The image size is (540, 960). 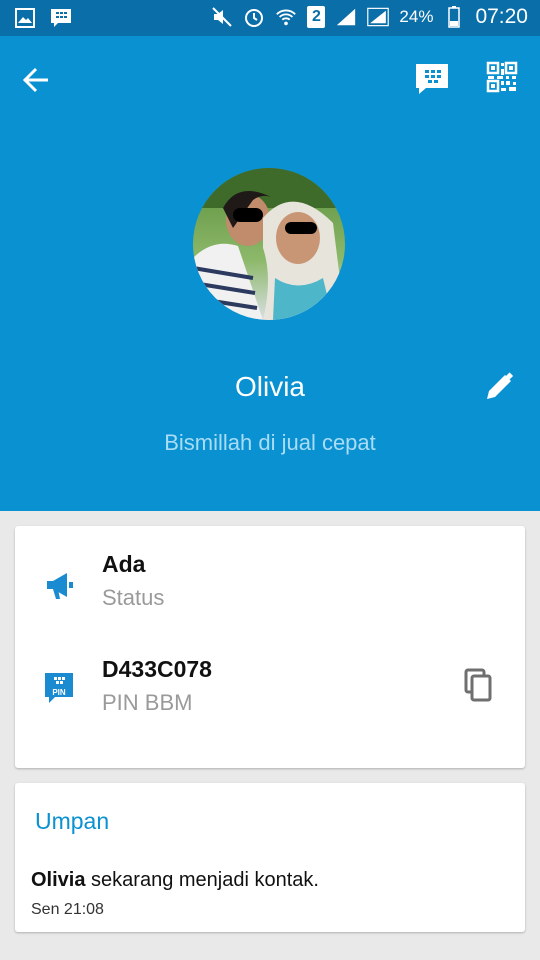 I want to click on copy-pin-button, so click(x=479, y=685).